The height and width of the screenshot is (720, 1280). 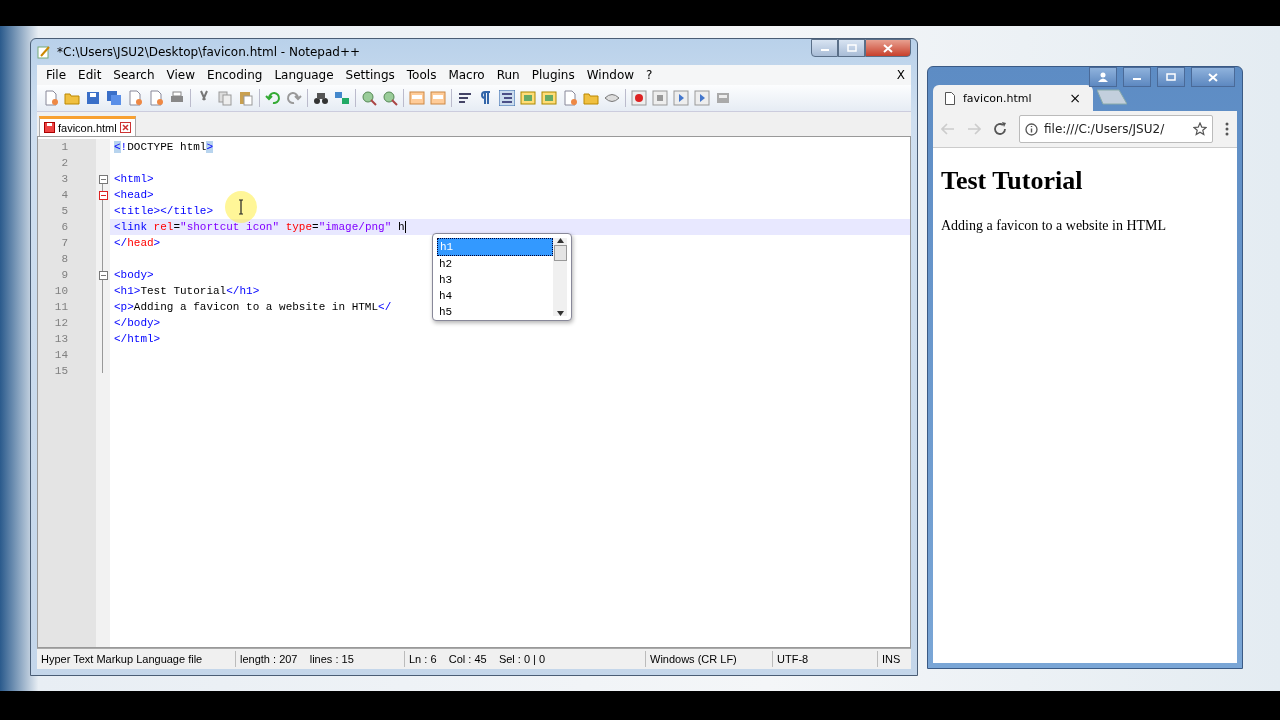 I want to click on line-number: 7, so click(x=64, y=243).